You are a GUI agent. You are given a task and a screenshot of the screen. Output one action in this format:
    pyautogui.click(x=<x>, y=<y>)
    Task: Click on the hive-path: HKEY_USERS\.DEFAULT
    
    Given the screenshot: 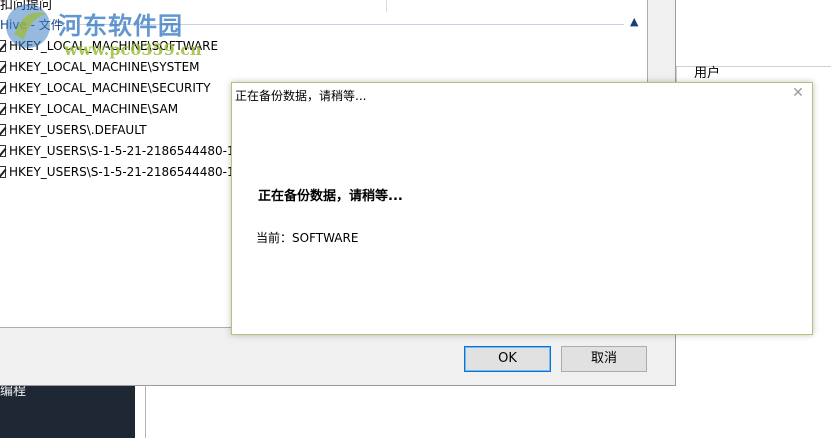 What is the action you would take?
    pyautogui.click(x=78, y=130)
    